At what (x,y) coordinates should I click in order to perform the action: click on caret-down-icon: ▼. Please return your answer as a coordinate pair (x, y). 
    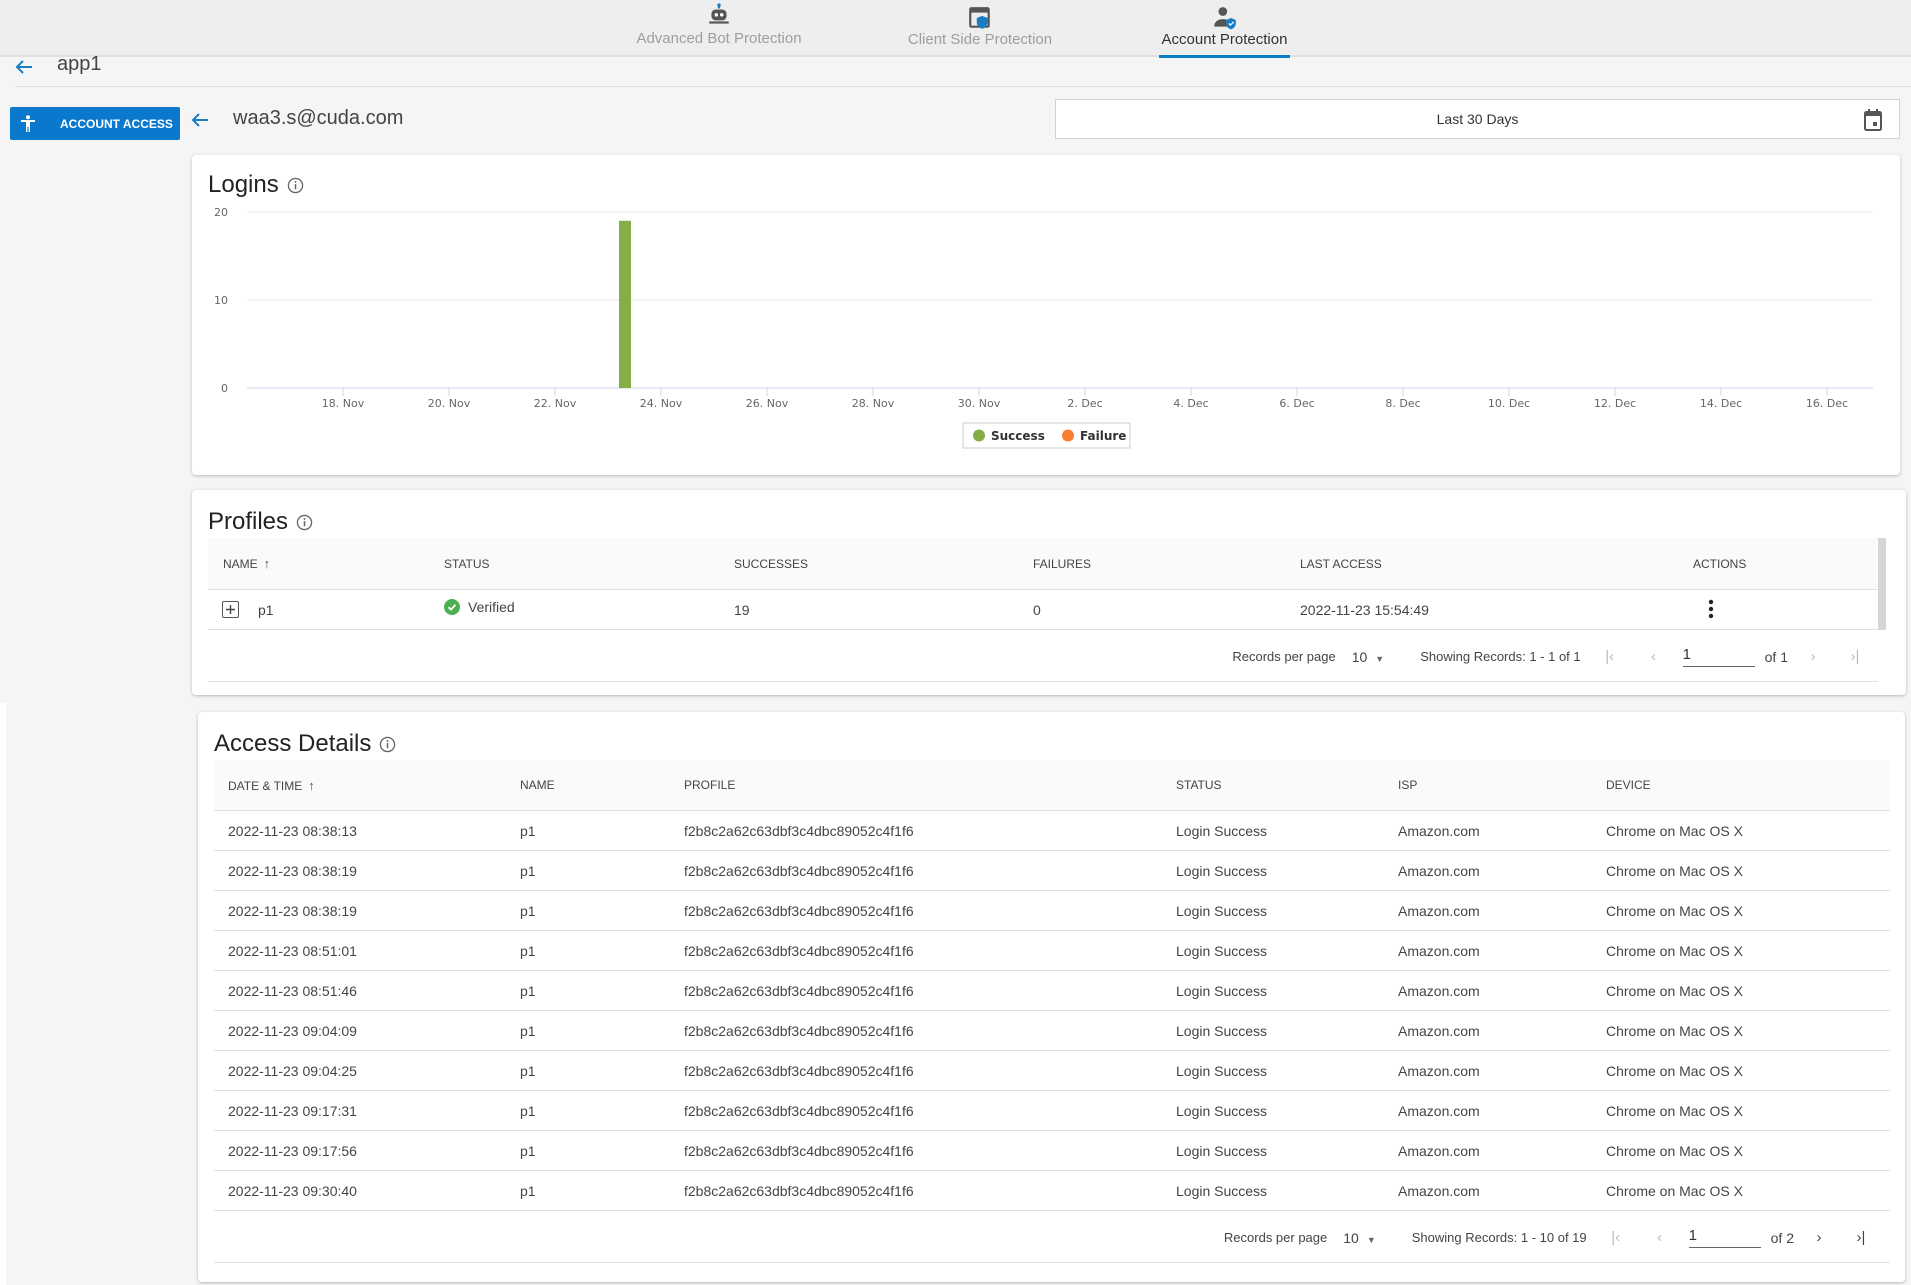
    Looking at the image, I should click on (1371, 1239).